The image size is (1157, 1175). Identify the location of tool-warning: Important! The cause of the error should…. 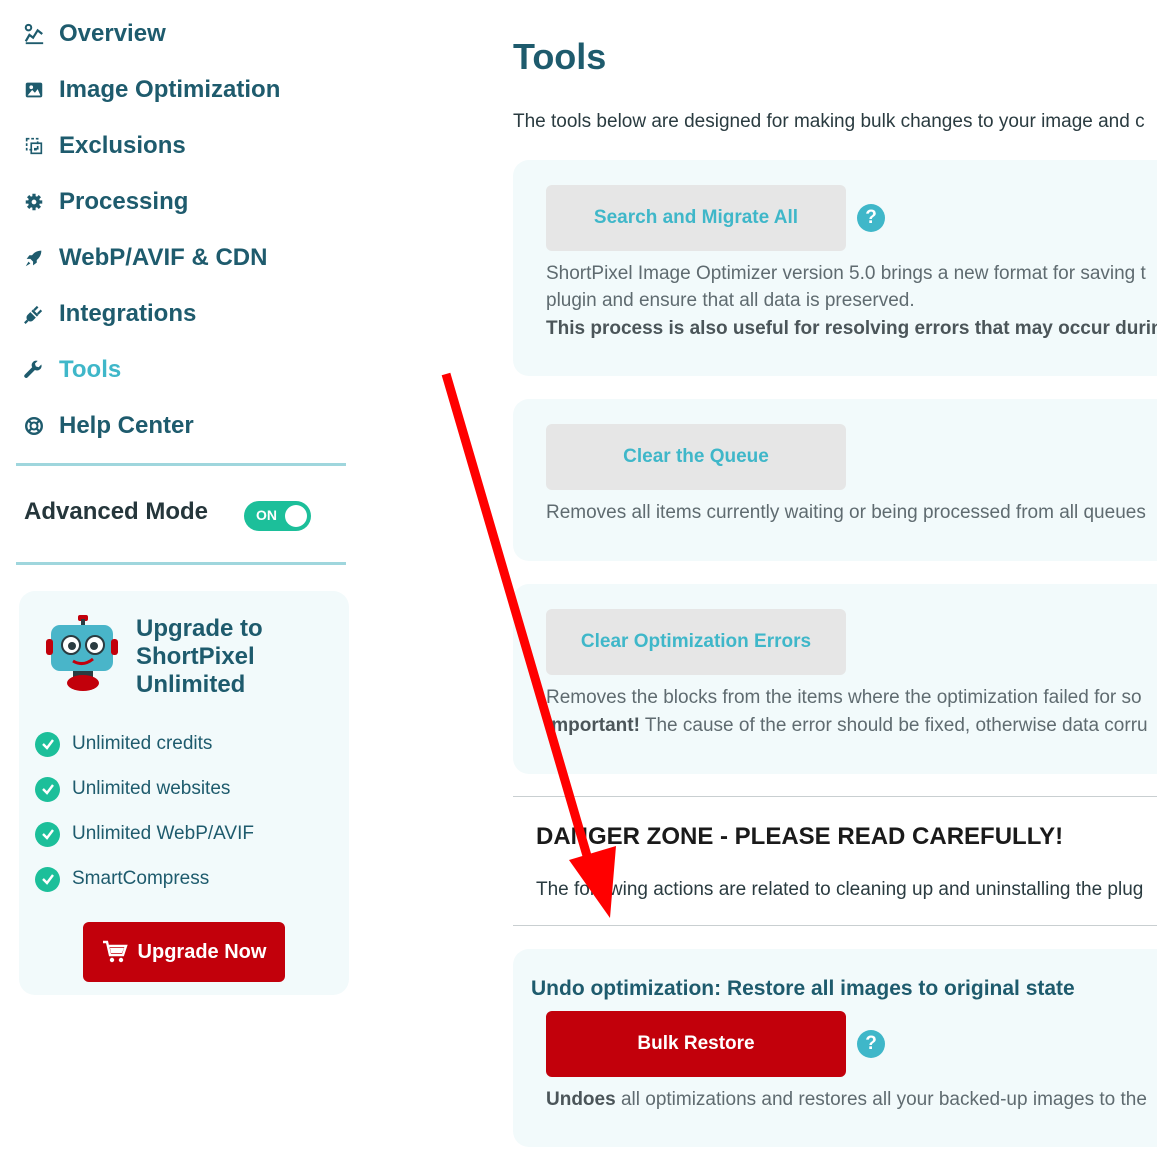
(847, 726).